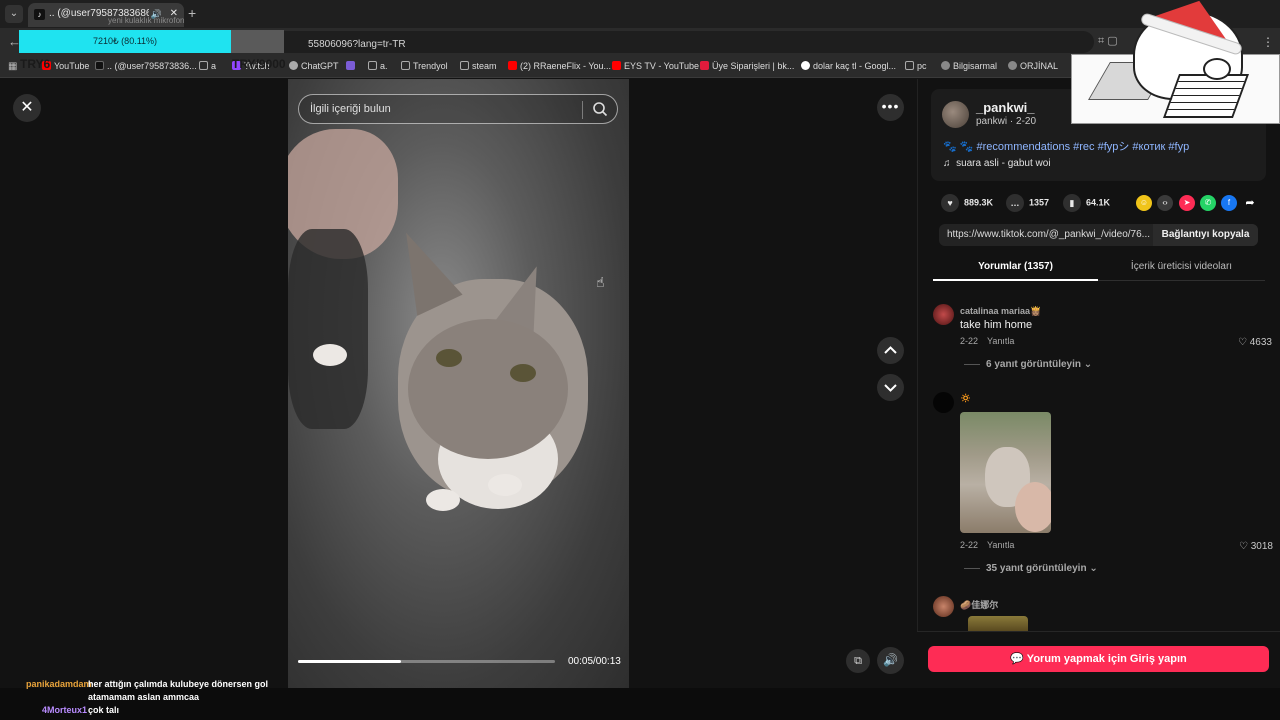  Describe the element at coordinates (955, 114) in the screenshot. I see `author-avatar` at that location.